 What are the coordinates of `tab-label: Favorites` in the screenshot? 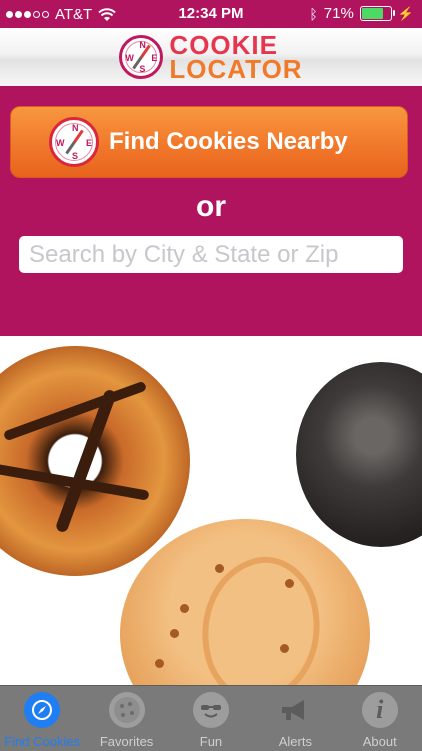 It's located at (126, 741).